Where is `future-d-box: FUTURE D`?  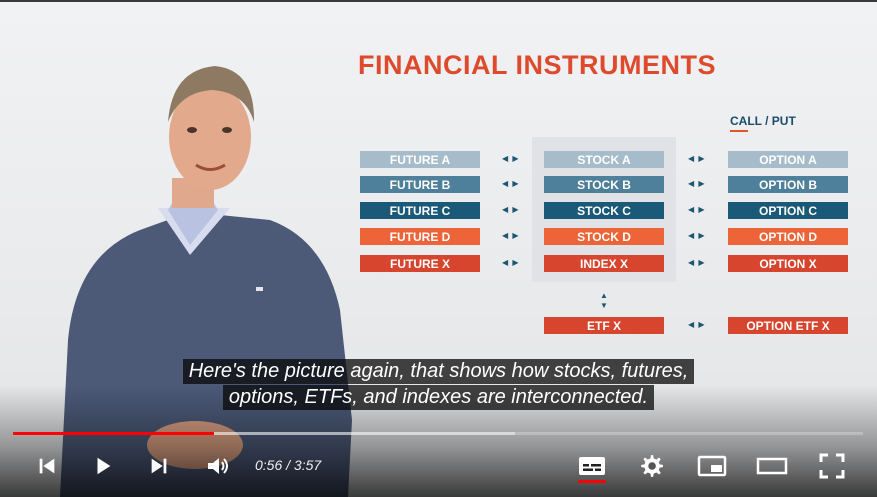
future-d-box: FUTURE D is located at coordinates (420, 236).